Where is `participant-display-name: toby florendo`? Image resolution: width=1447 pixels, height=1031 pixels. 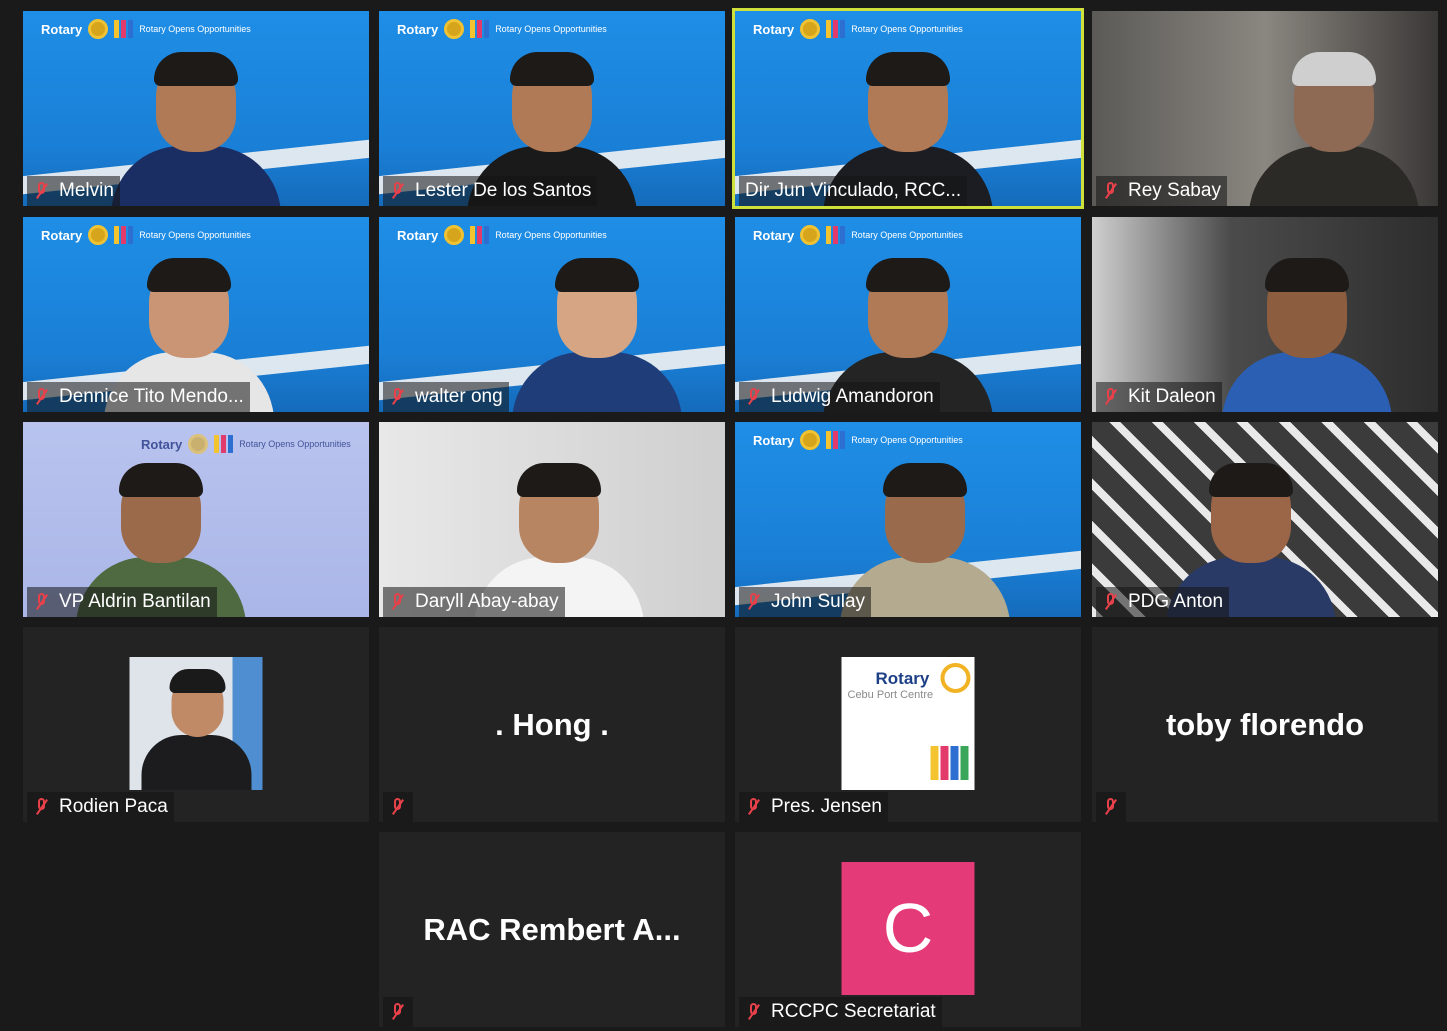 participant-display-name: toby florendo is located at coordinates (1265, 724).